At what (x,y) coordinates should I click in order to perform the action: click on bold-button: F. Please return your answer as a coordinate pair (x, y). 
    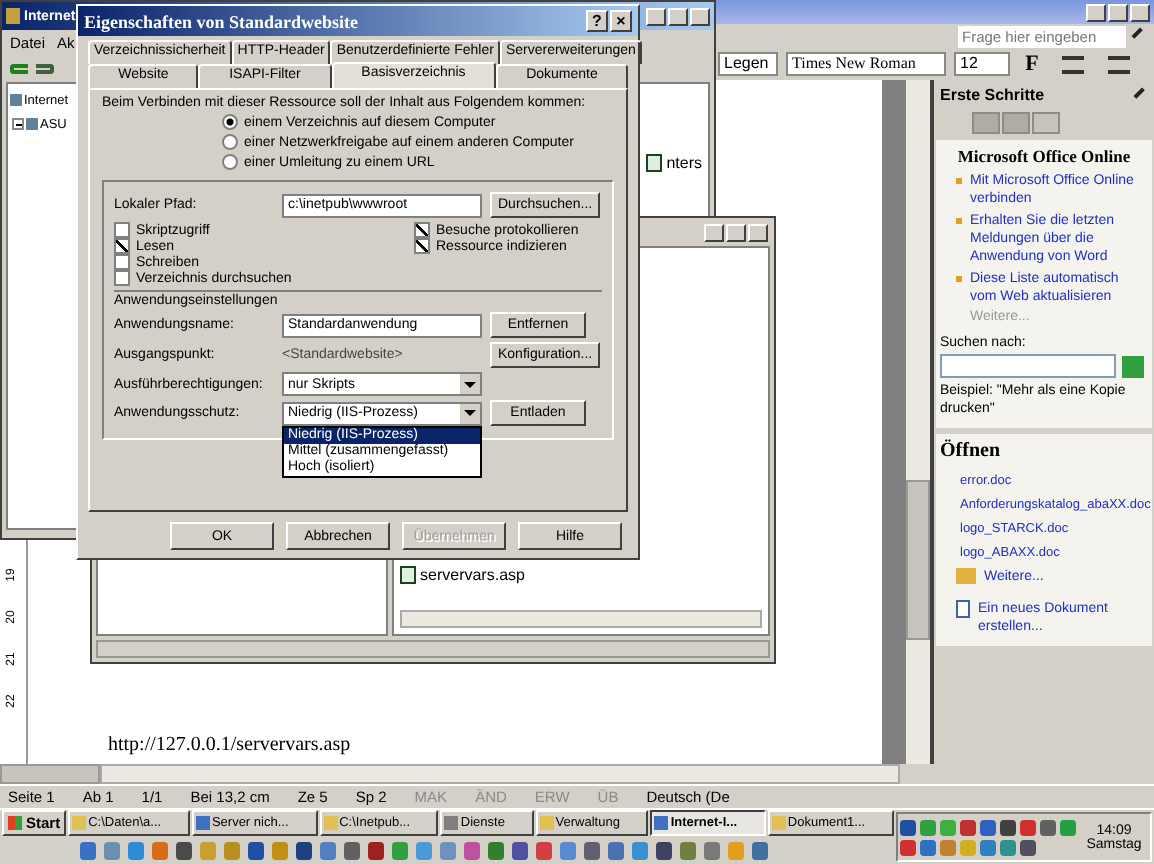
    Looking at the image, I should click on (1032, 64).